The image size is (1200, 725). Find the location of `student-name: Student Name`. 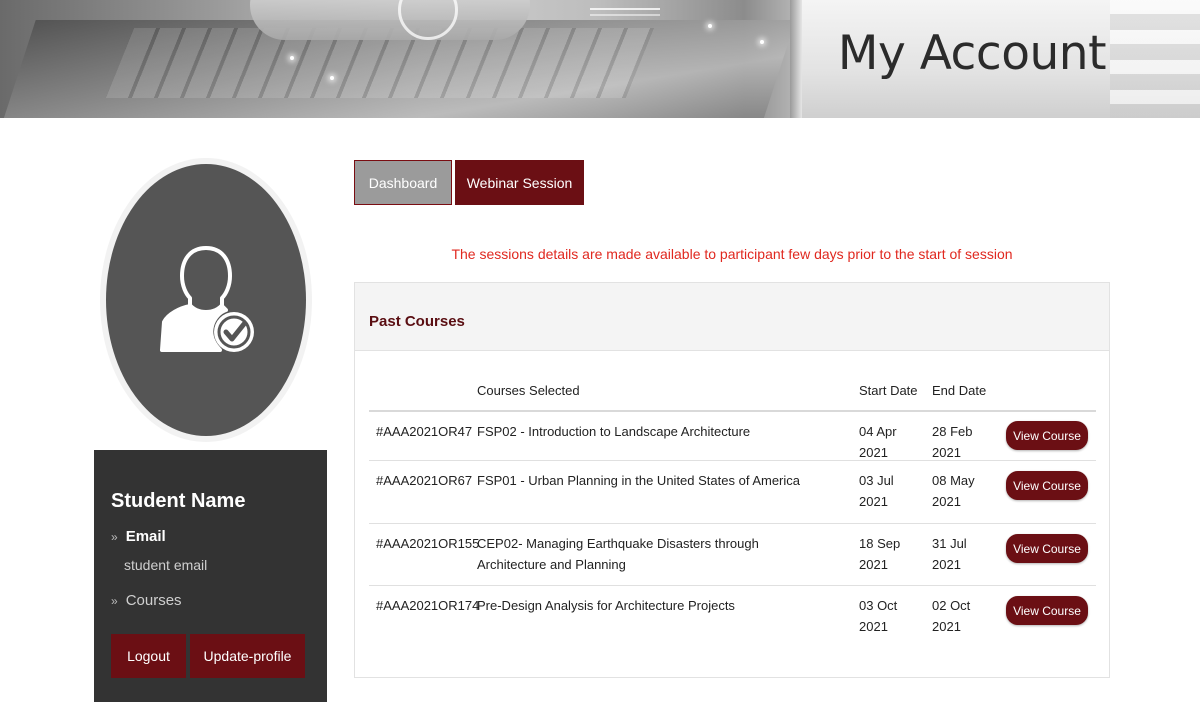

student-name: Student Name is located at coordinates (178, 501).